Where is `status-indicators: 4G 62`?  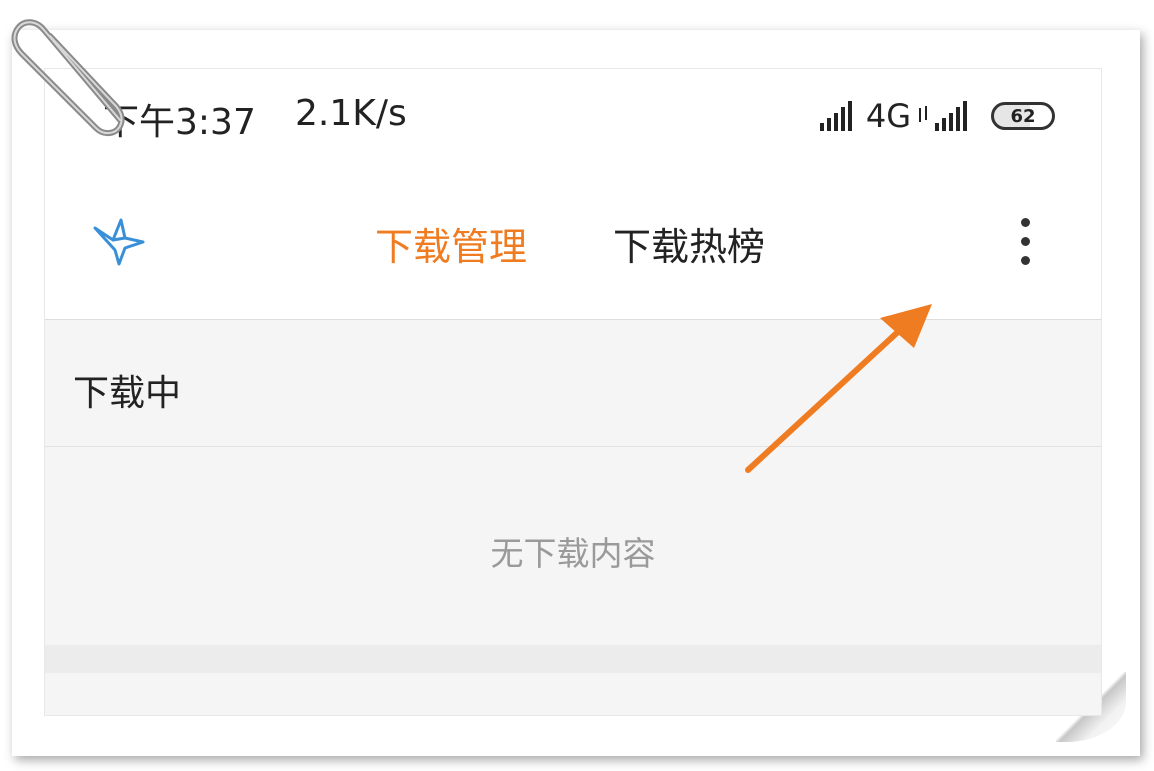
status-indicators: 4G 62 is located at coordinates (937, 116).